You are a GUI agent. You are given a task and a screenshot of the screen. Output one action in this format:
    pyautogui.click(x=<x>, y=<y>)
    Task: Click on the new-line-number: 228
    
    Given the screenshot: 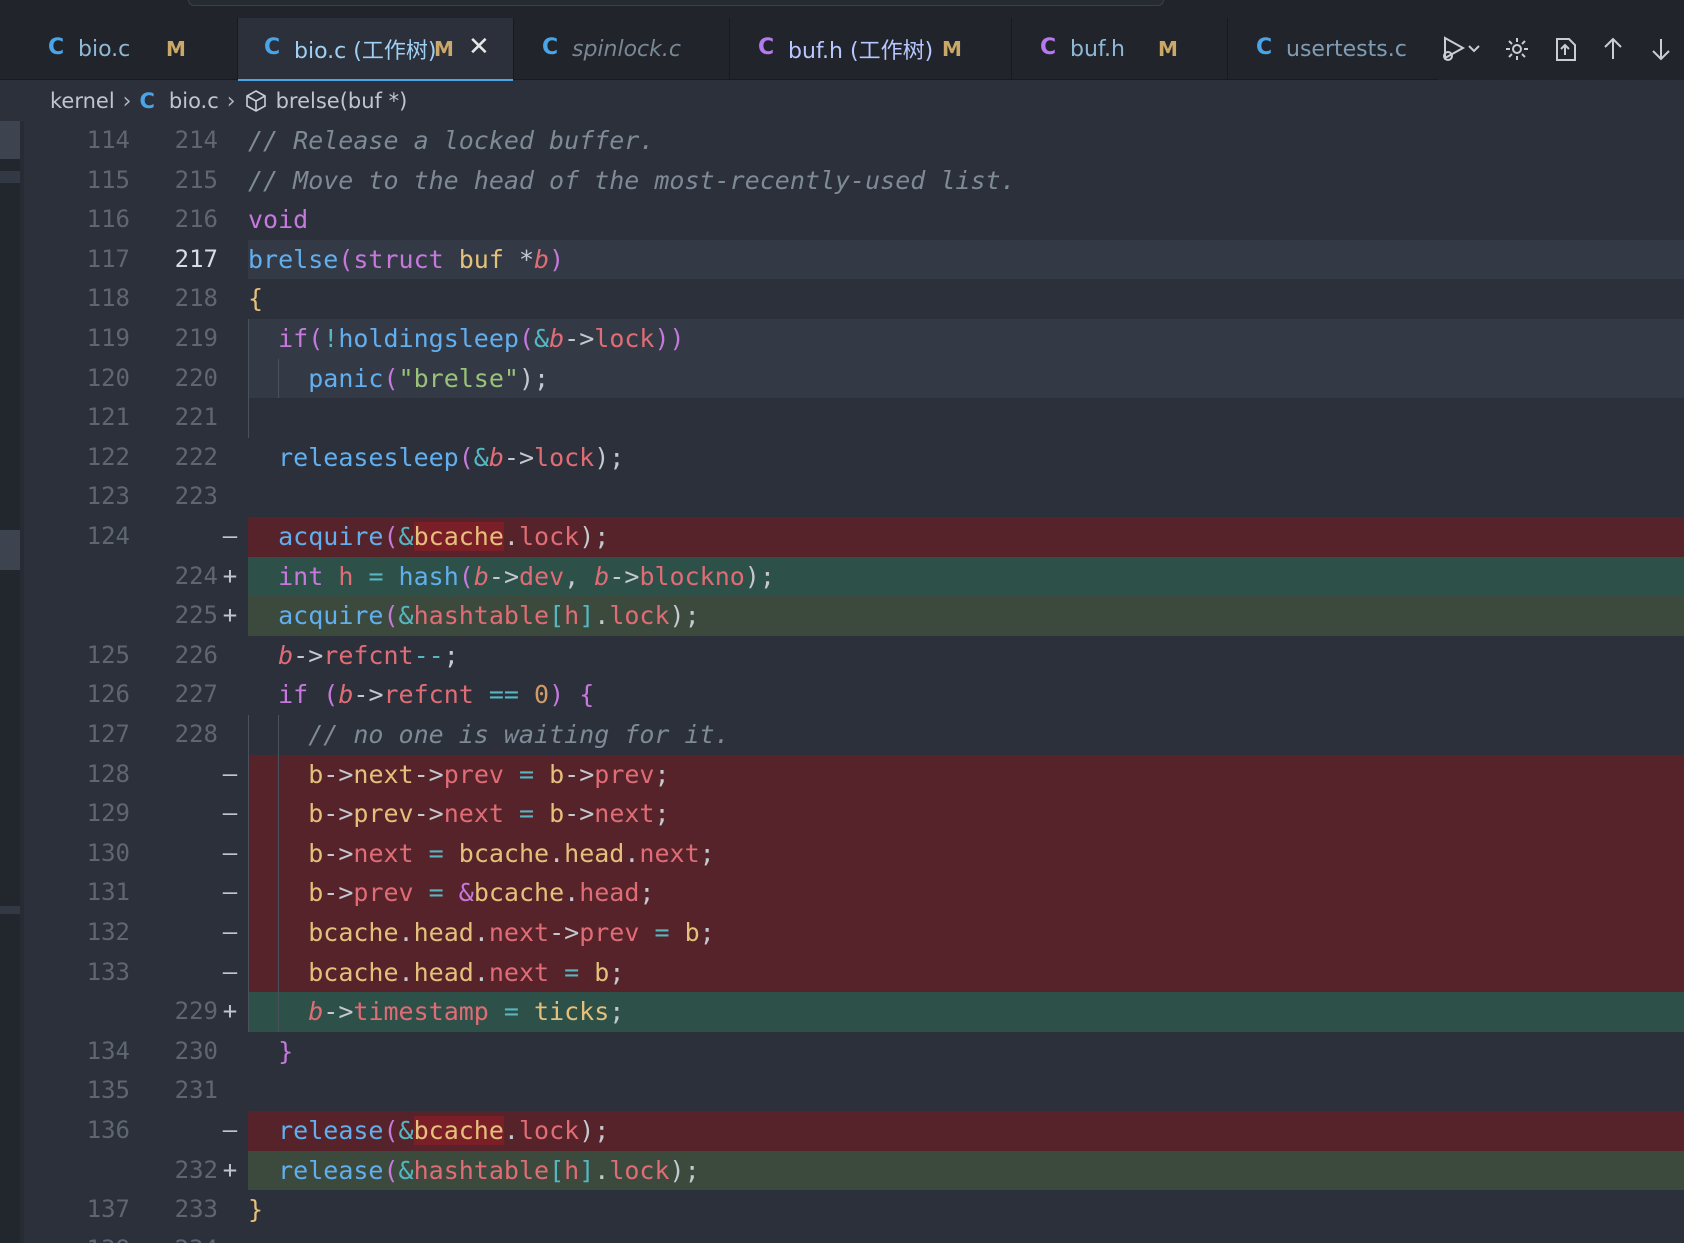 What is the action you would take?
    pyautogui.click(x=196, y=734)
    